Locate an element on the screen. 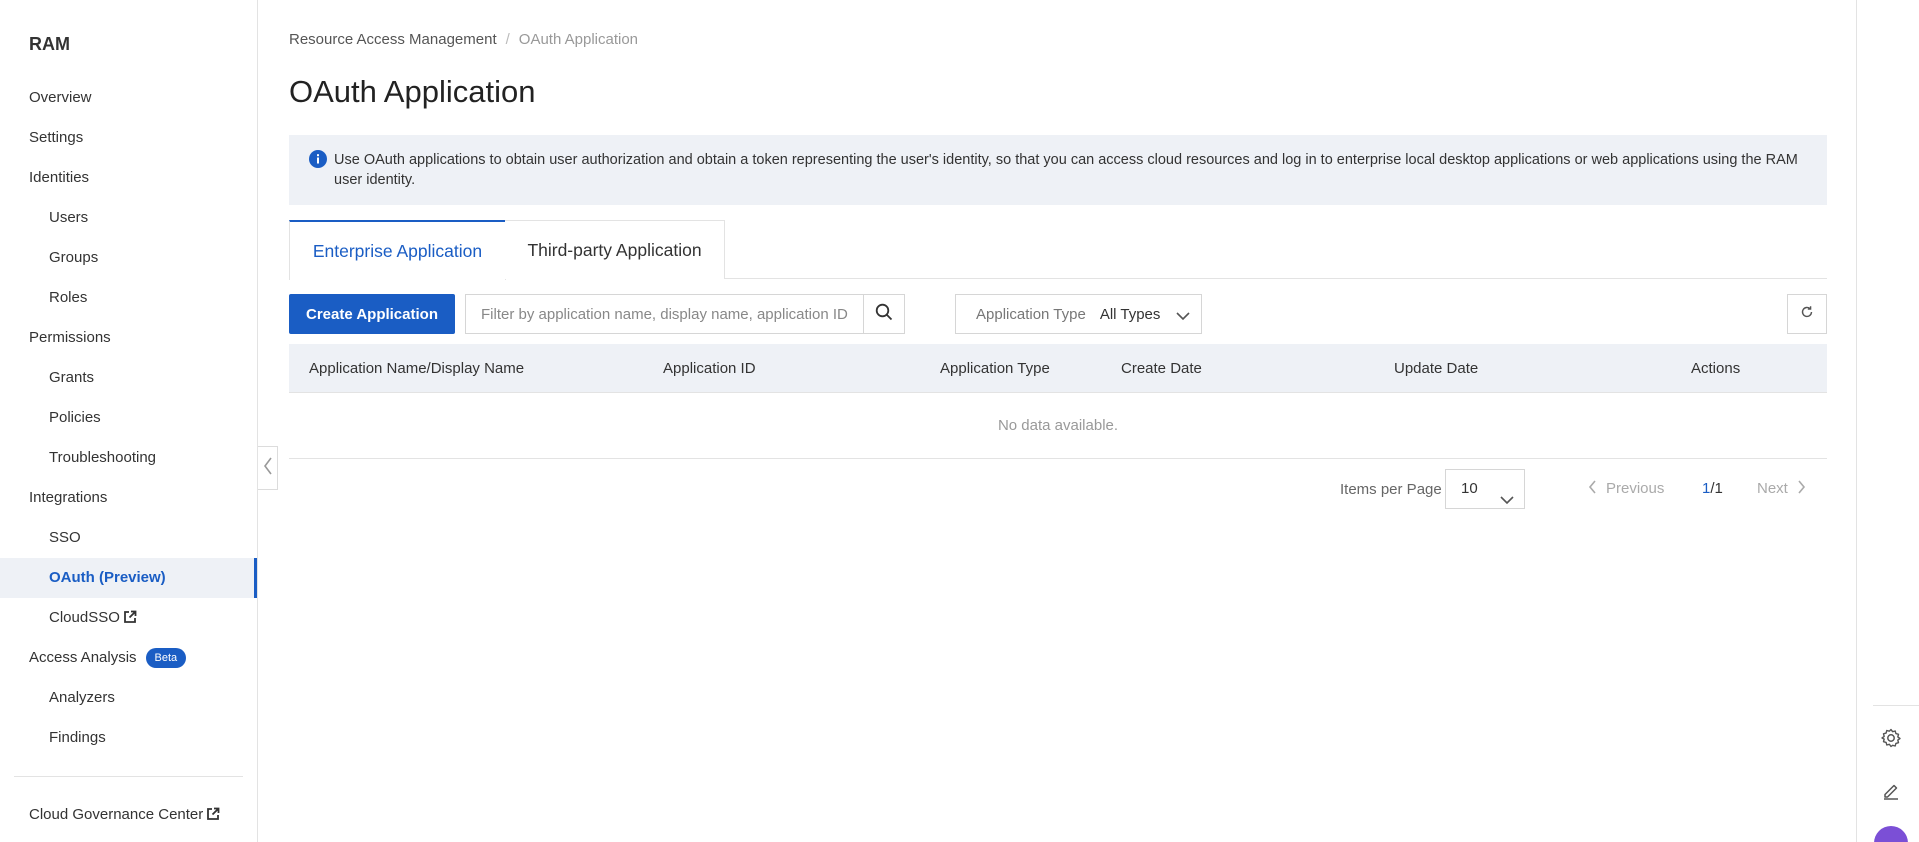 Image resolution: width=1919 pixels, height=842 pixels. sidebar-item-analyzers: Analyzers is located at coordinates (128, 698).